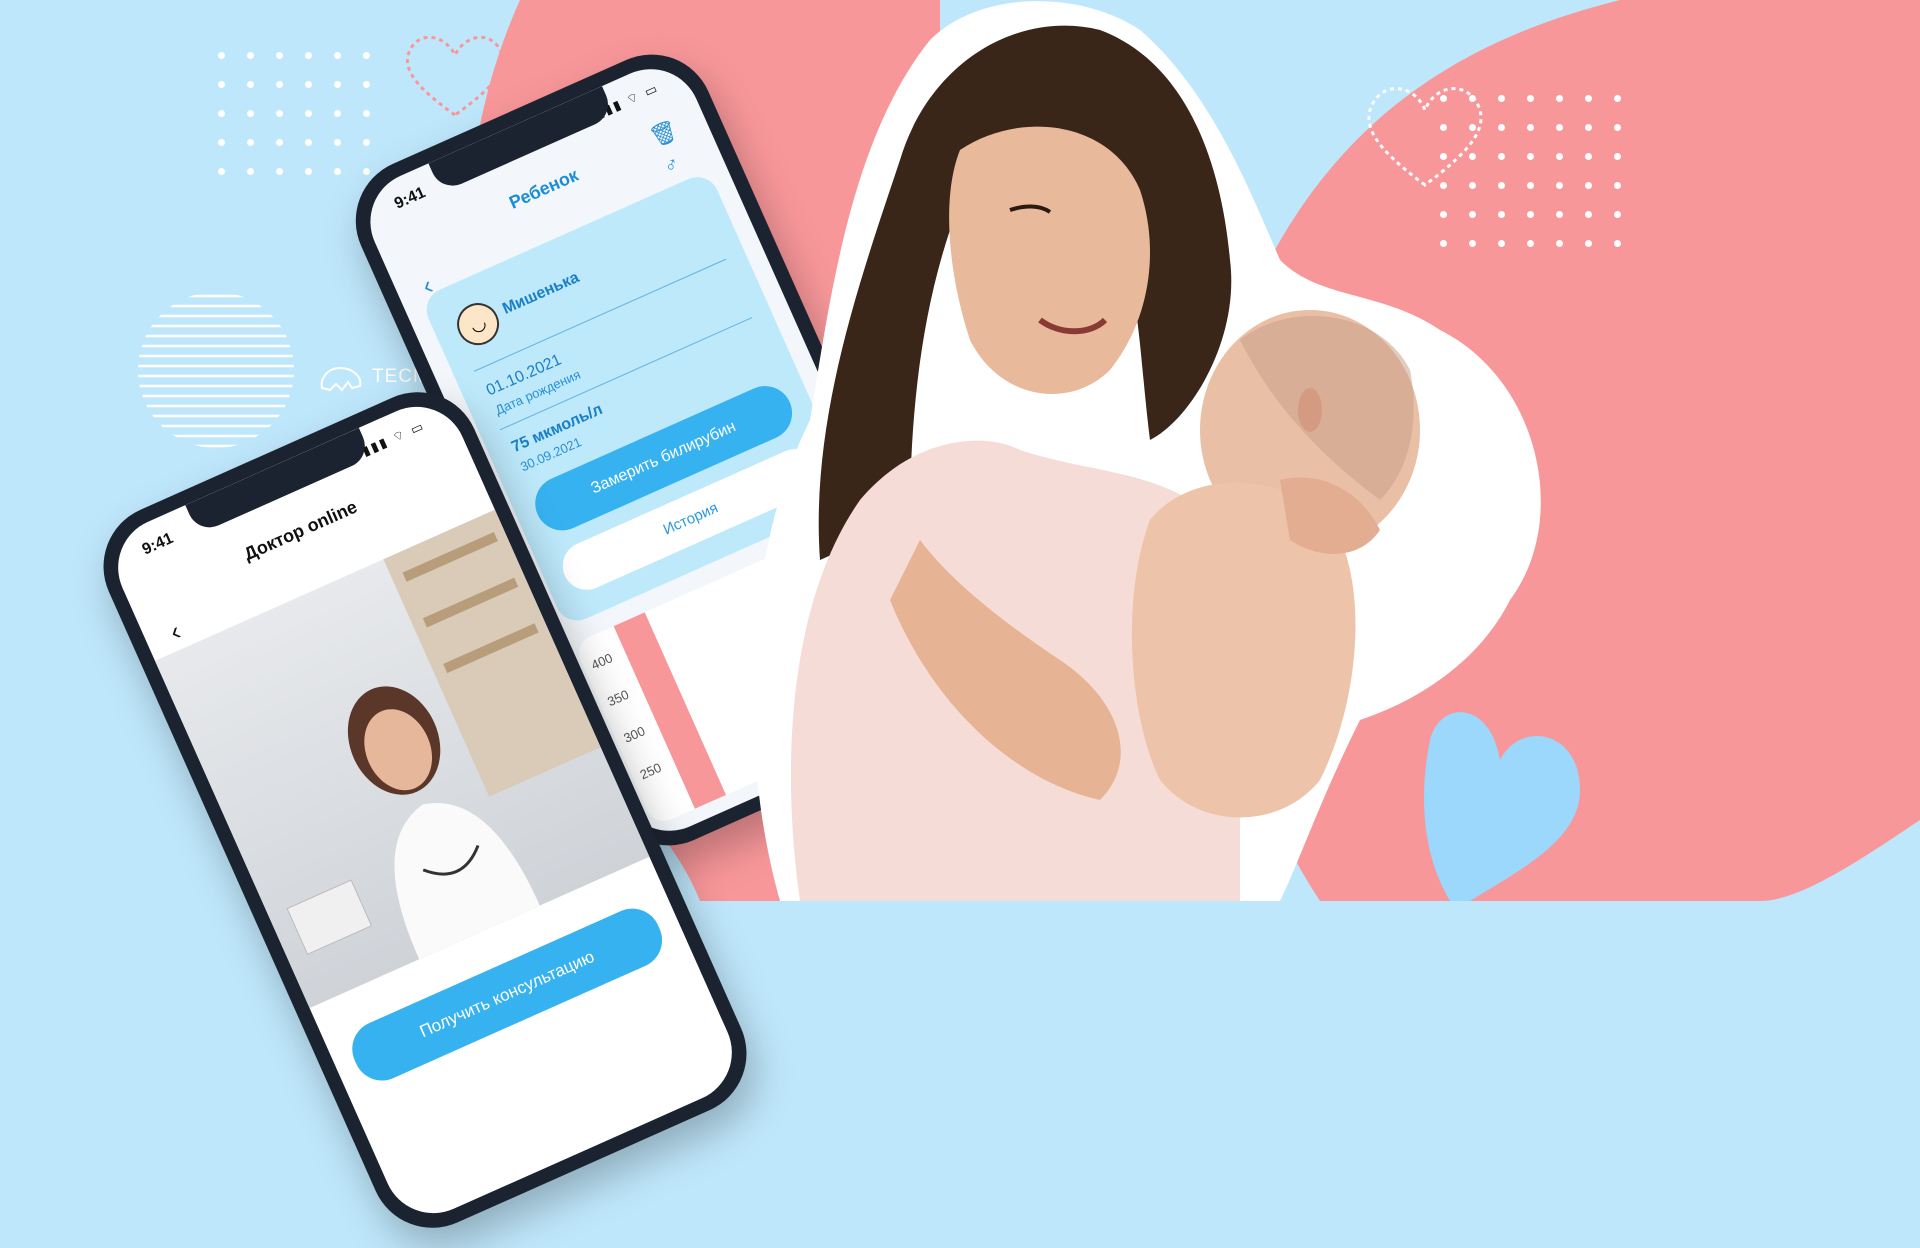  Describe the element at coordinates (478, 324) in the screenshot. I see `baby-face-icon: ◡` at that location.